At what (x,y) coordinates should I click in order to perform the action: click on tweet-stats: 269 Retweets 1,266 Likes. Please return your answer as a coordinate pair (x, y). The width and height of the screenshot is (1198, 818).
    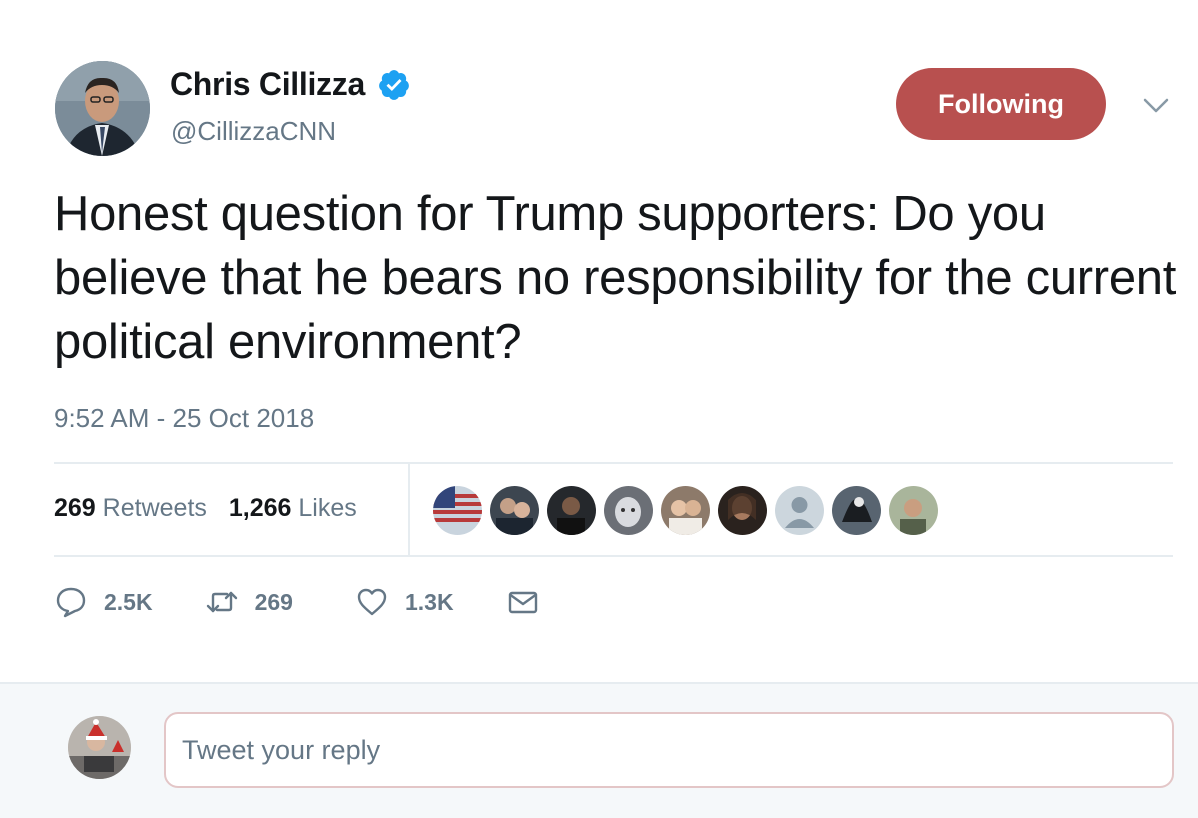
    Looking at the image, I should click on (205, 508).